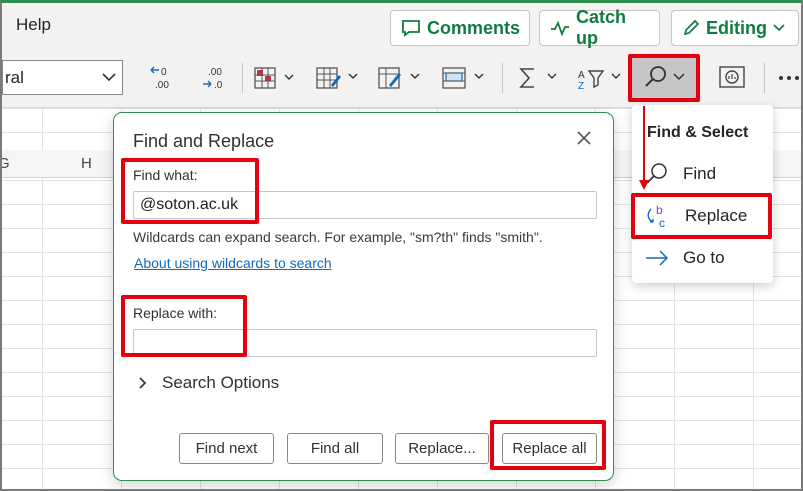  Describe the element at coordinates (204, 141) in the screenshot. I see `dialog-title: Find and Replace` at that location.